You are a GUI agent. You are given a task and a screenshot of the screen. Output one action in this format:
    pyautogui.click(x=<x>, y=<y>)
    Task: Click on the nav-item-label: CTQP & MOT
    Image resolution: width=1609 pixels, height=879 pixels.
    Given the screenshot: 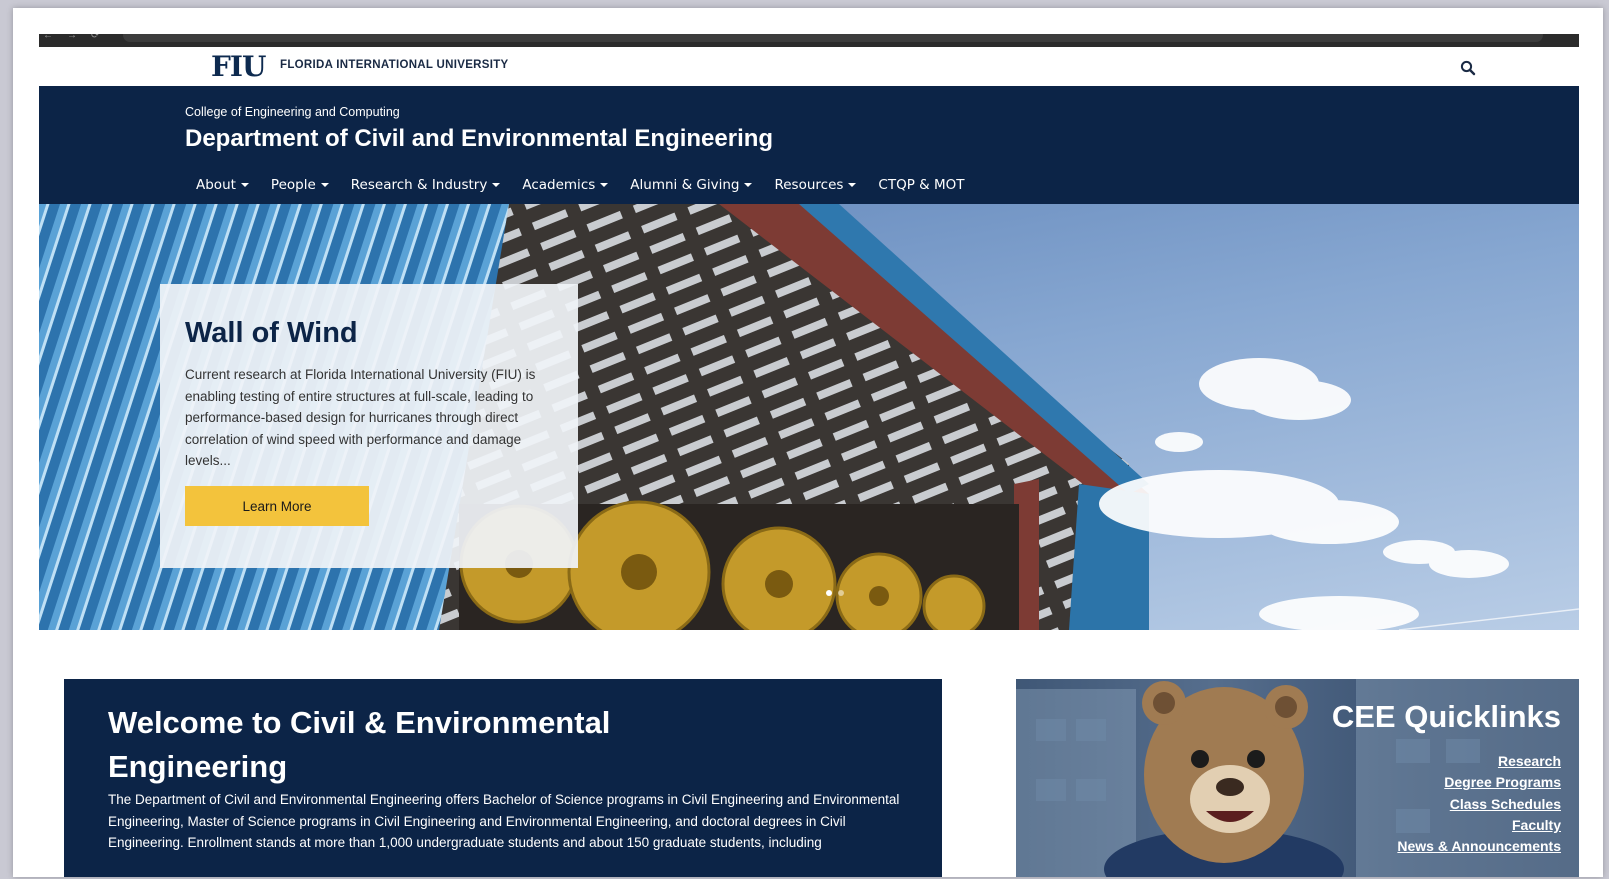 What is the action you would take?
    pyautogui.click(x=921, y=185)
    